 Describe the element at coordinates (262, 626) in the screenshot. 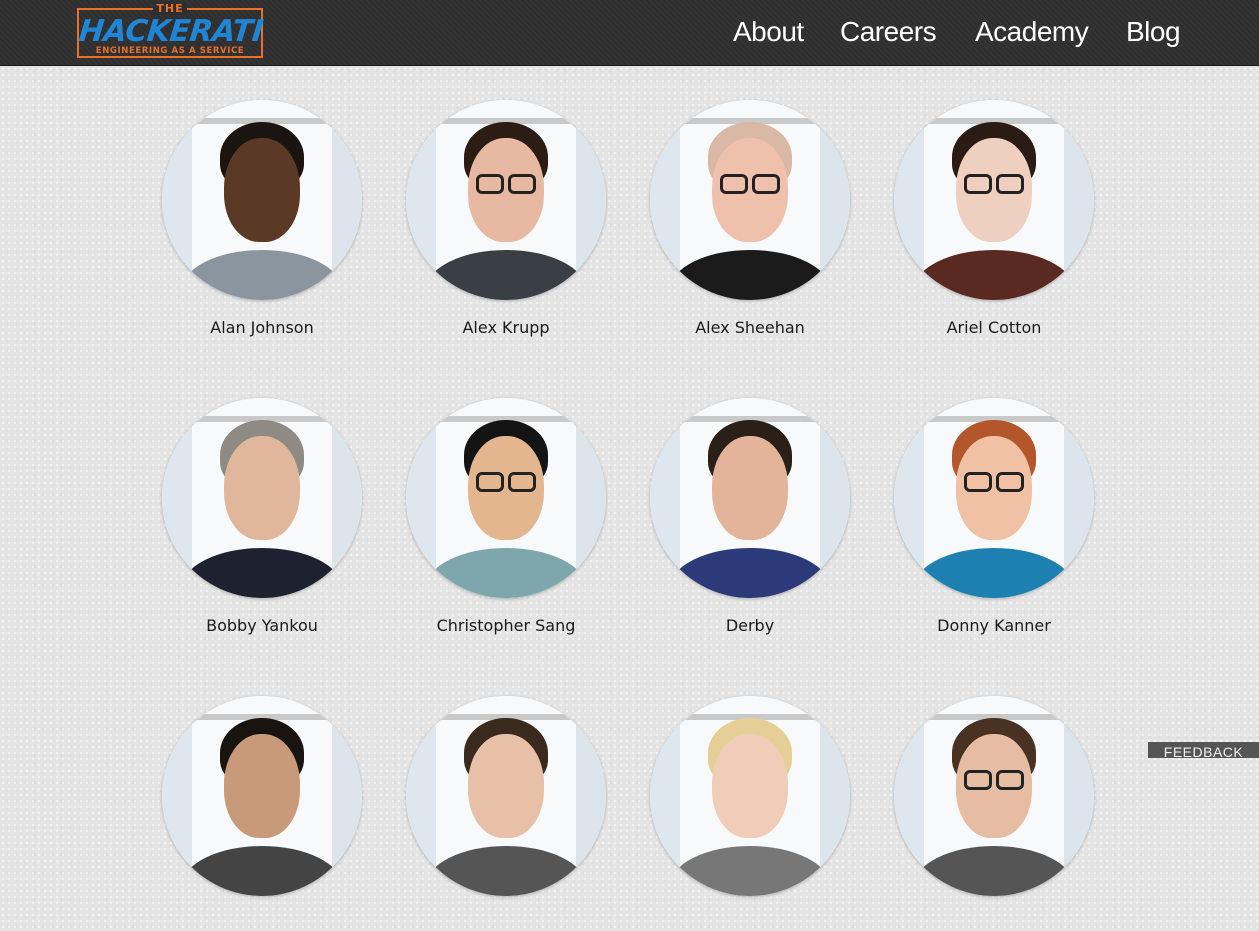

I see `team-member-name: Bobby Yankou` at that location.